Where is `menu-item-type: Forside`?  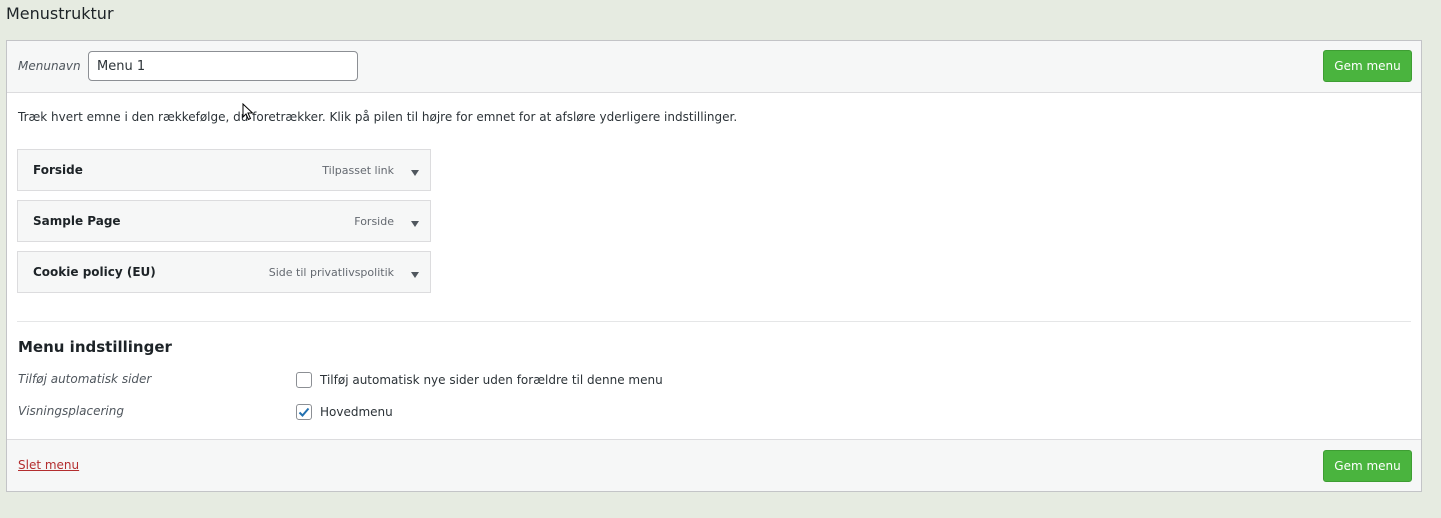 menu-item-type: Forside is located at coordinates (374, 221).